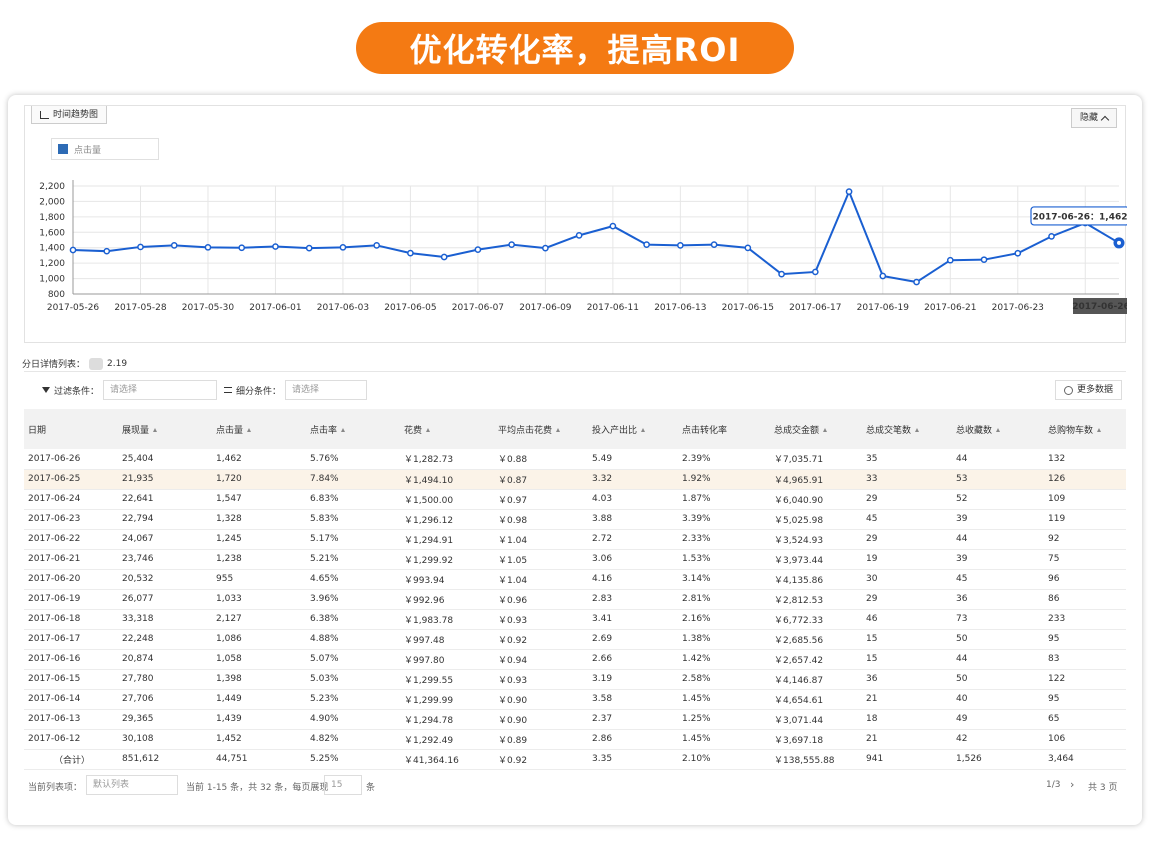 The width and height of the screenshot is (1150, 861). Describe the element at coordinates (797, 430) in the screenshot. I see `column-header-label: 总成交金额` at that location.